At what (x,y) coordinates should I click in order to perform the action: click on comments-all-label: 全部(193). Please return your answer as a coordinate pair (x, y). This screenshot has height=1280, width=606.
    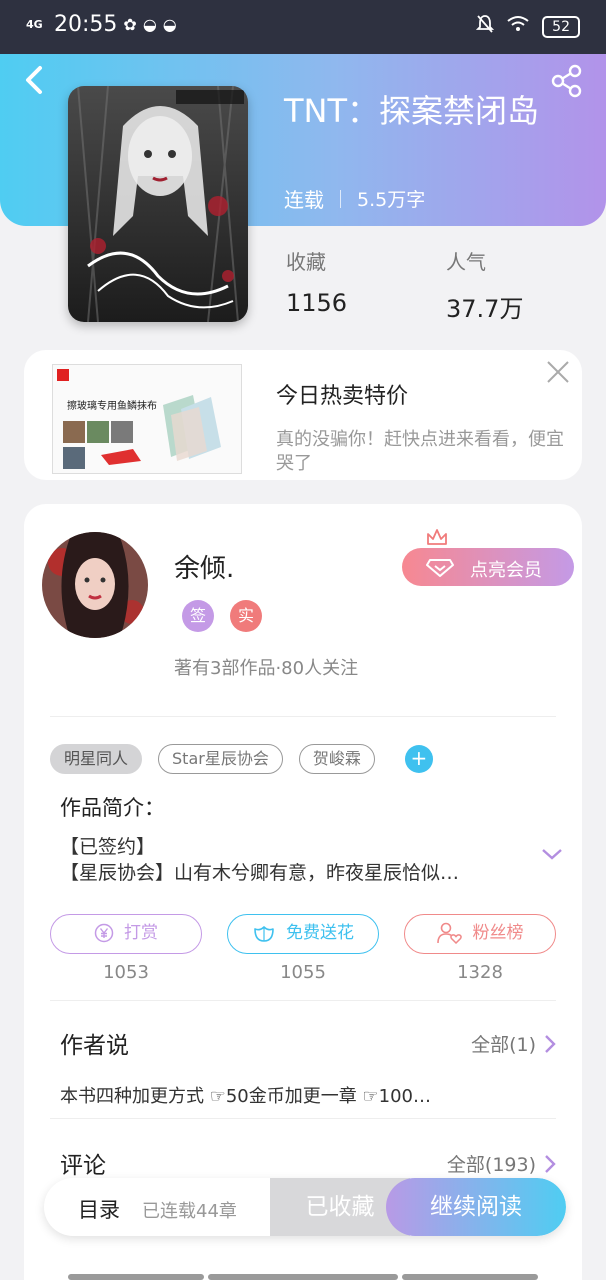
    Looking at the image, I should click on (491, 1165).